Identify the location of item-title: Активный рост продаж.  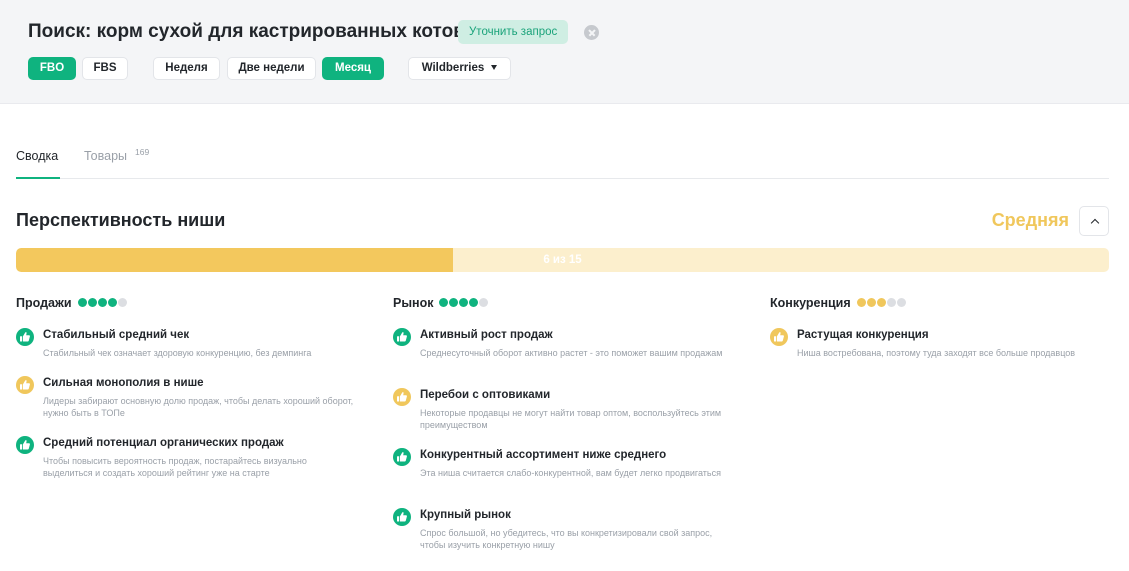
(486, 335).